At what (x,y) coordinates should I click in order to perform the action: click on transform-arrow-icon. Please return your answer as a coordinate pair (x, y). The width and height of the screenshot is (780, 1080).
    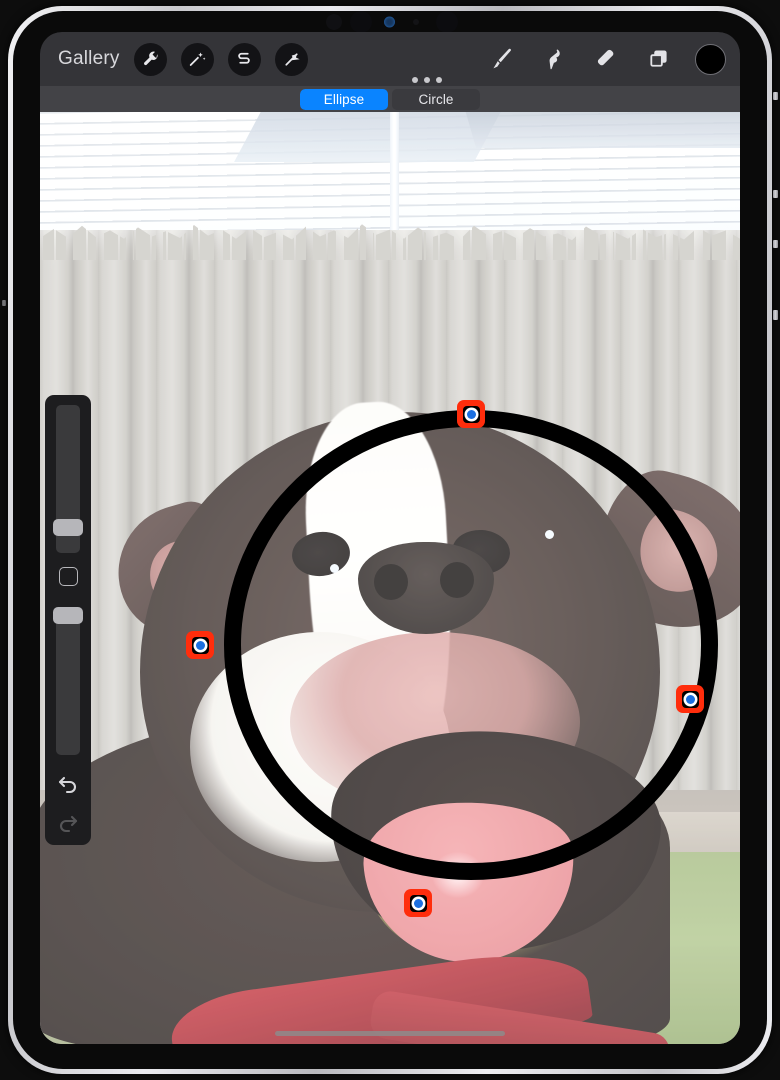
    Looking at the image, I should click on (292, 59).